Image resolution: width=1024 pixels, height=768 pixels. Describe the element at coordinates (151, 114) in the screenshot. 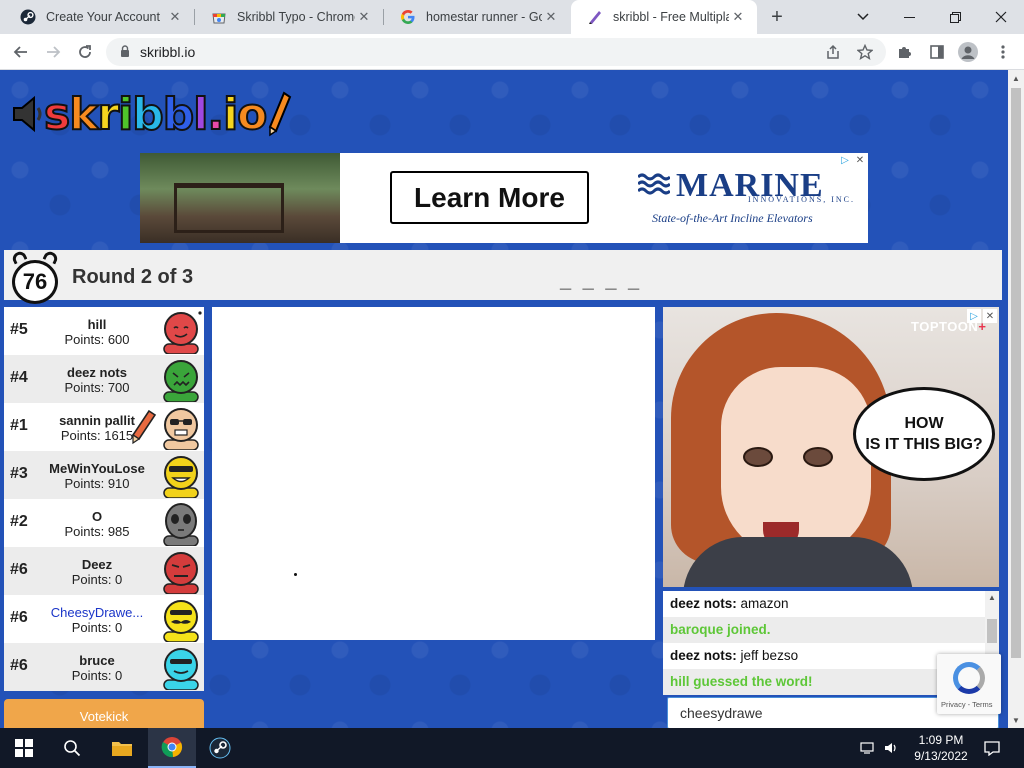

I see `skribbl-logo: skribbl.io` at that location.